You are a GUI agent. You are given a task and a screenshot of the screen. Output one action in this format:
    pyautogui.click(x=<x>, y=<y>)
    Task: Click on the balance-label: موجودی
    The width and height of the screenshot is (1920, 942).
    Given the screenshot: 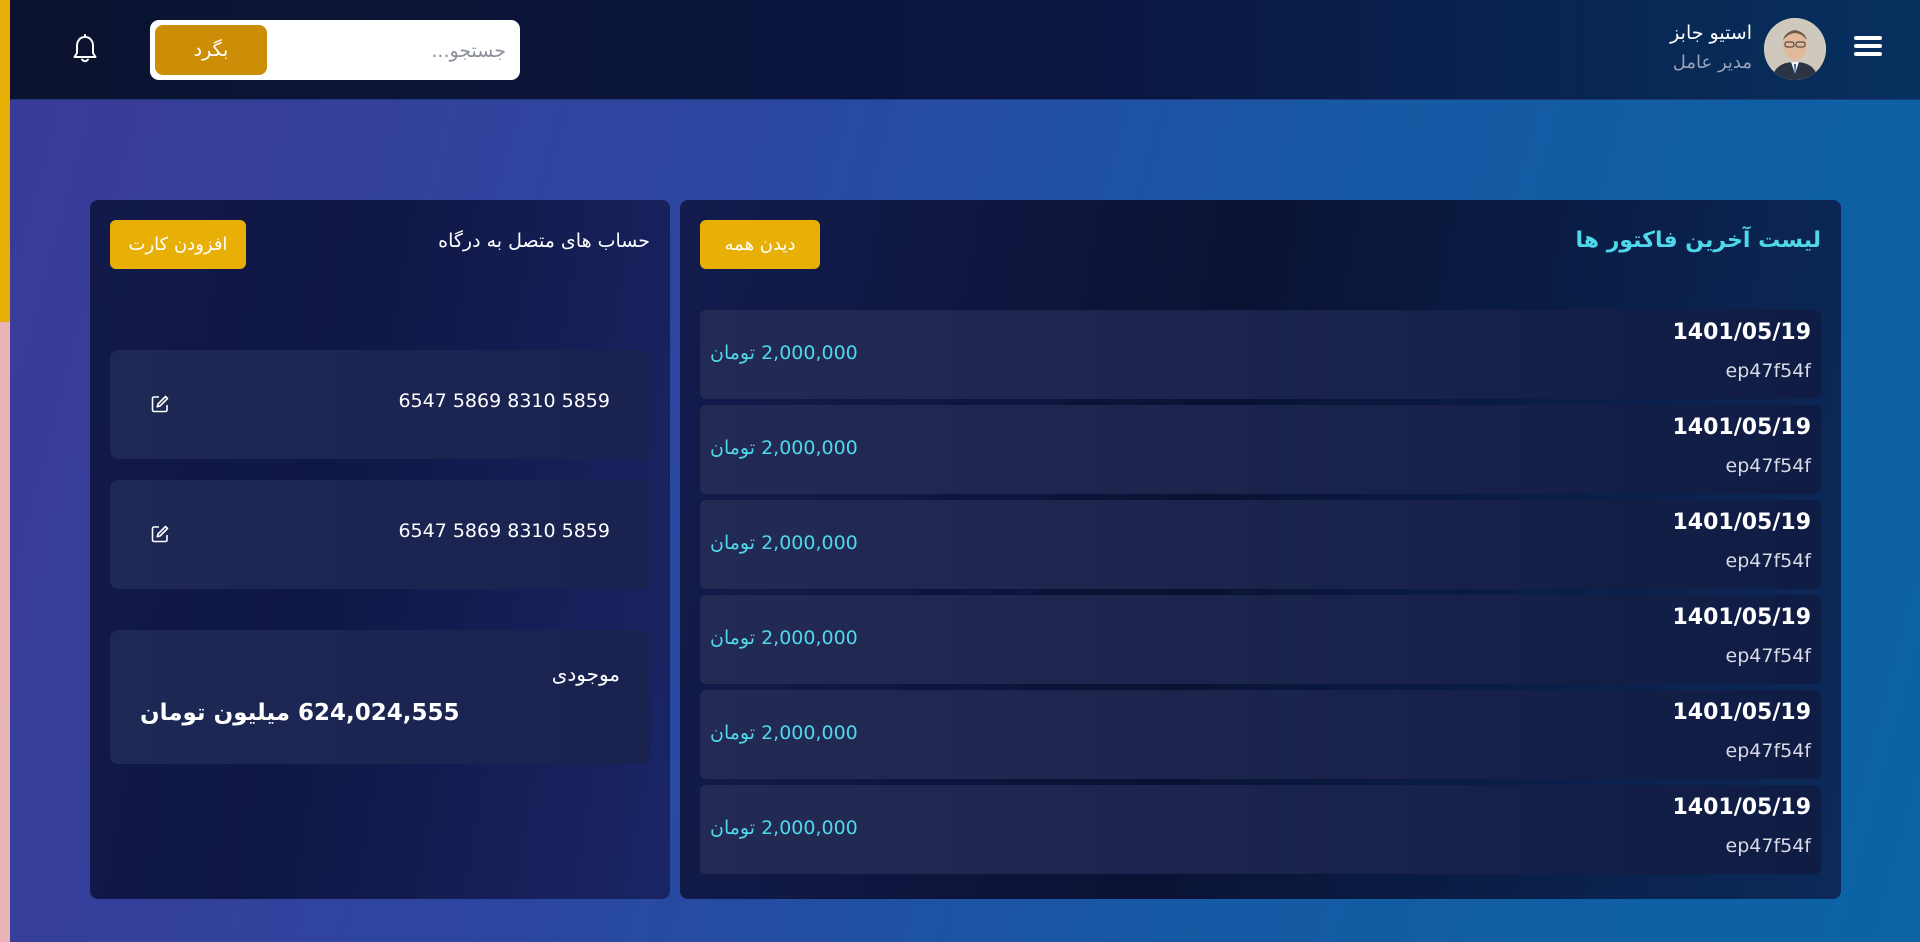 What is the action you would take?
    pyautogui.click(x=585, y=674)
    